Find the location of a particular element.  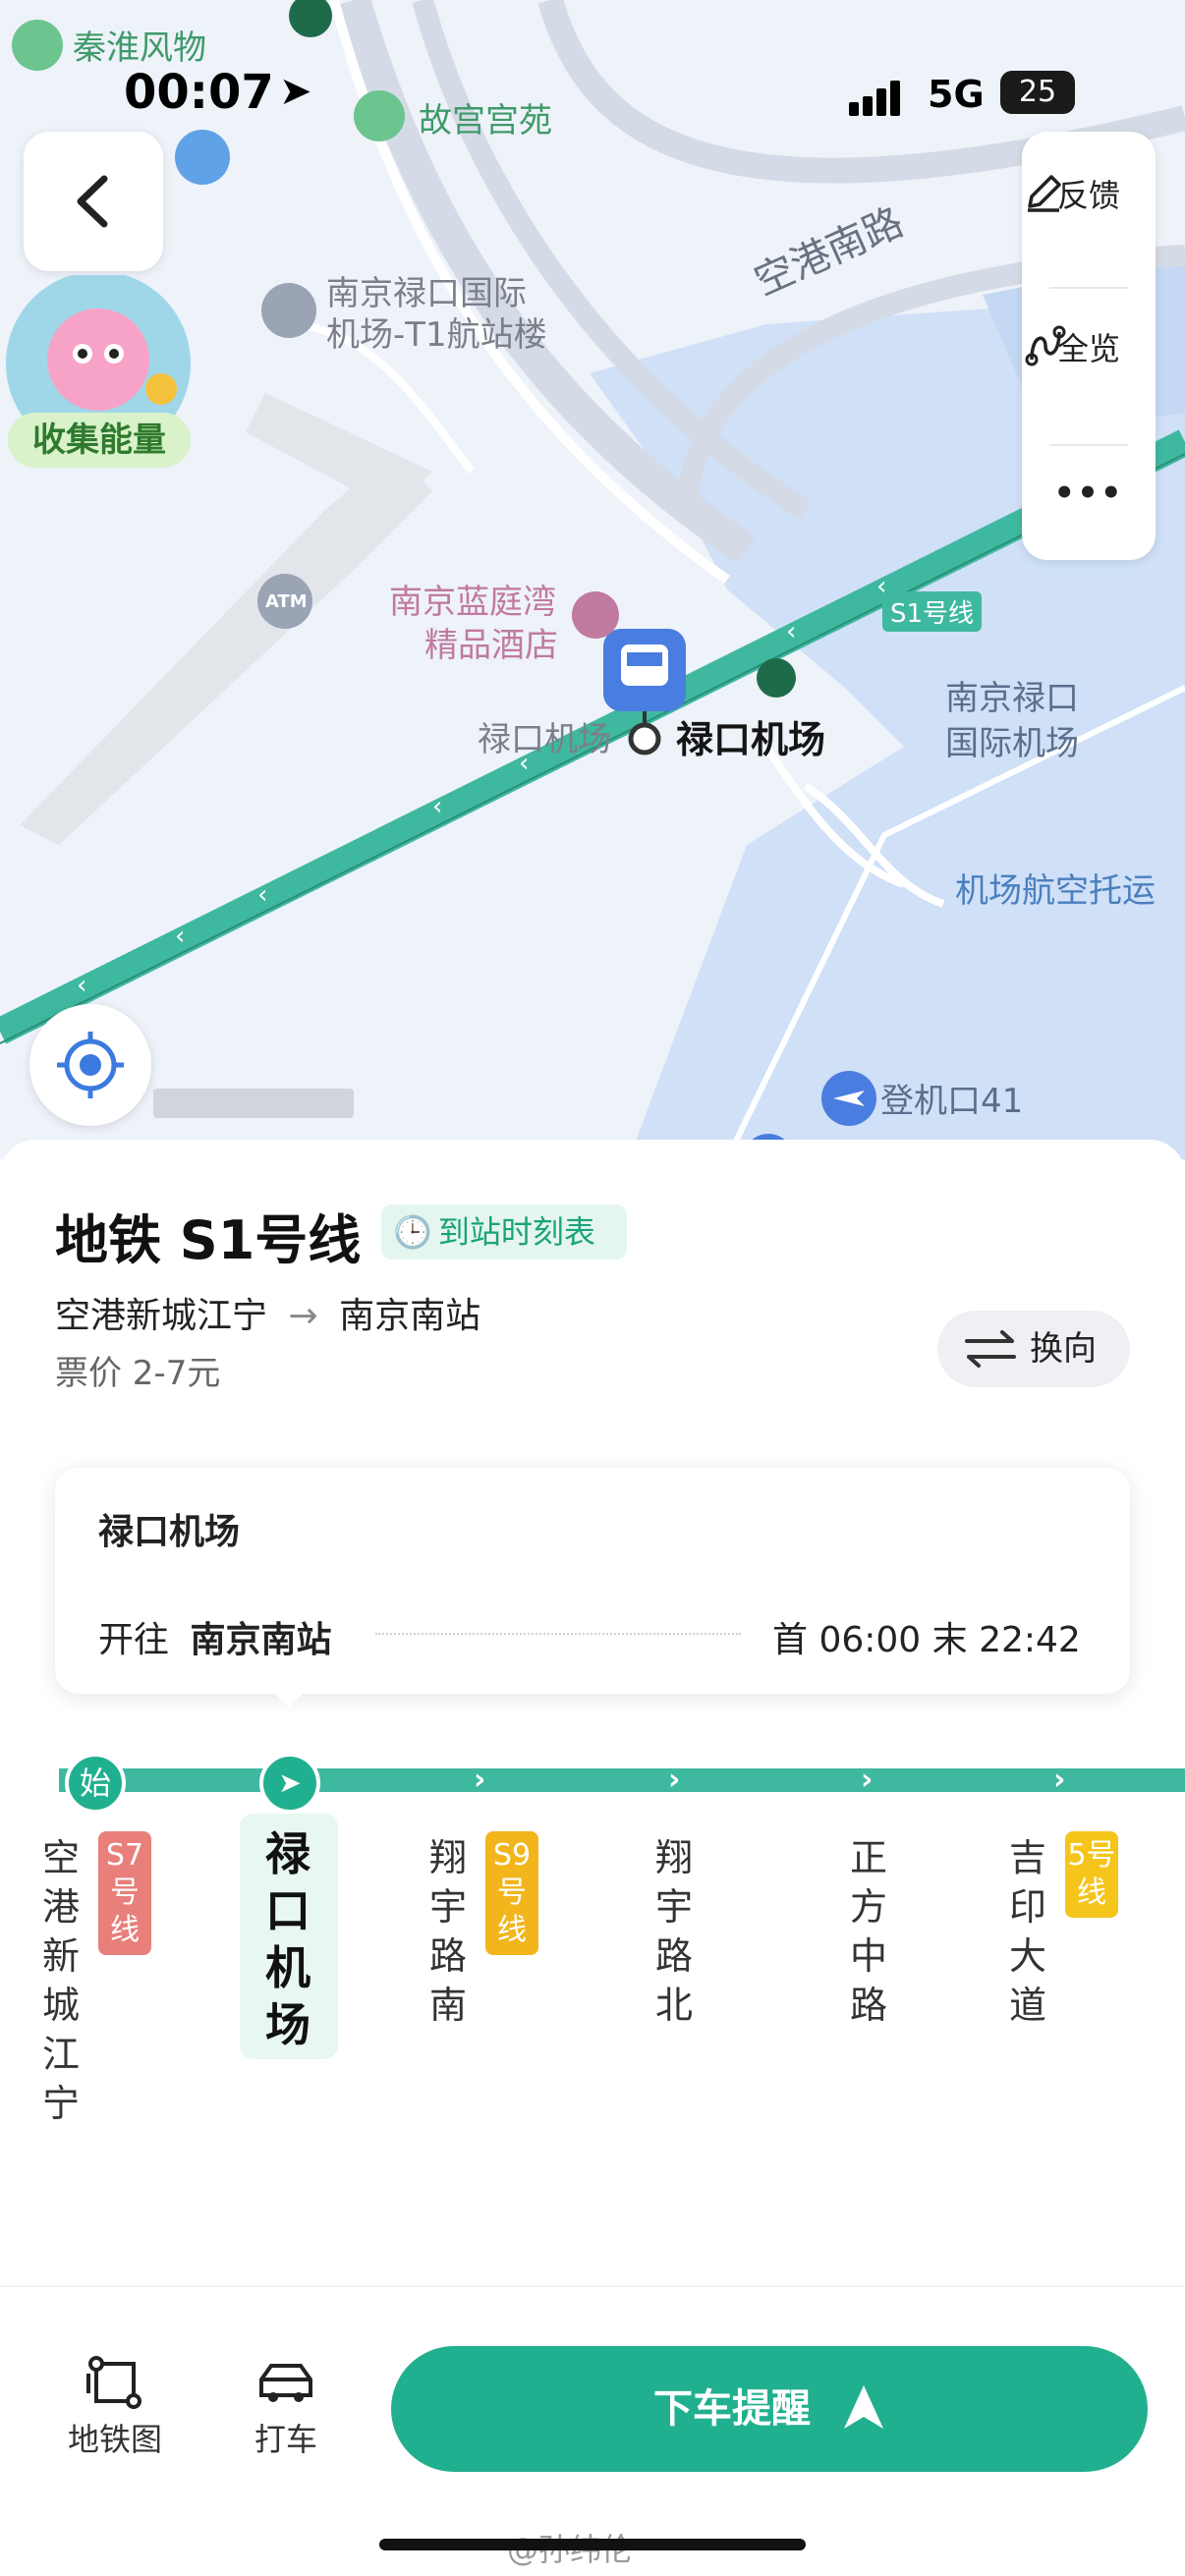

arrow-right-icon: → is located at coordinates (303, 1316).